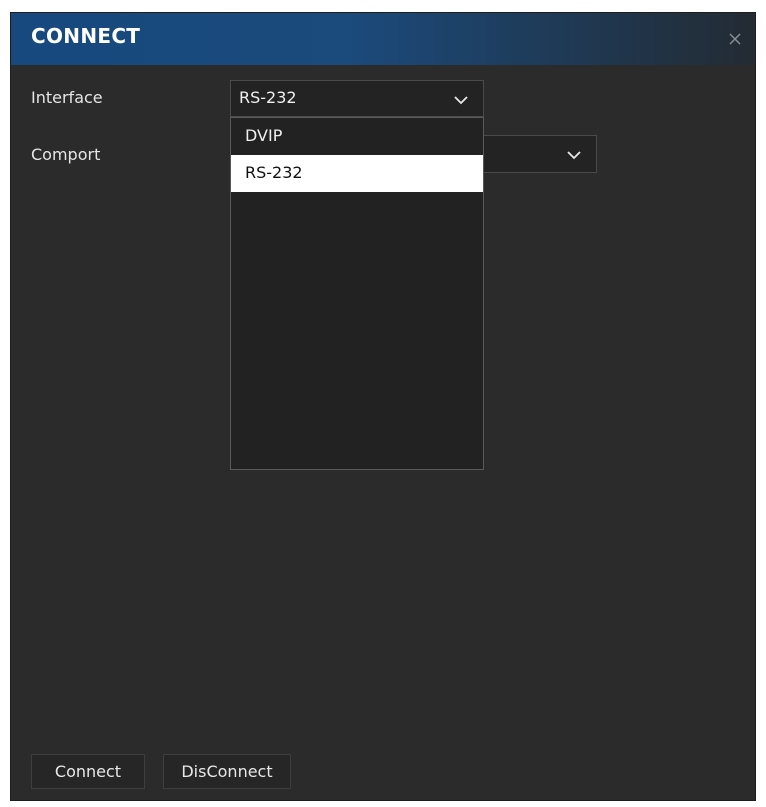 Image resolution: width=766 pixels, height=807 pixels. What do you see at coordinates (357, 136) in the screenshot?
I see `dropdown-option-dvip: DVIP` at bounding box center [357, 136].